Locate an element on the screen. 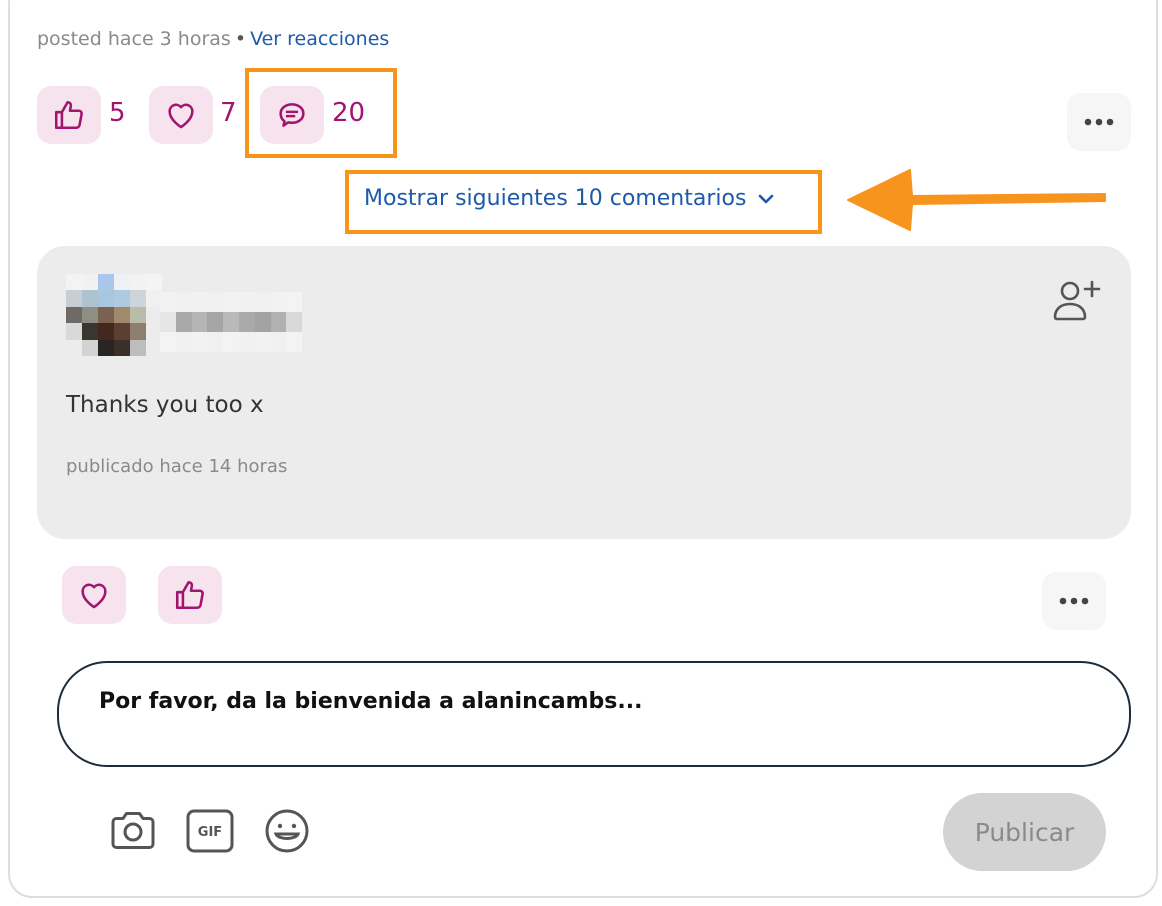 The height and width of the screenshot is (906, 1162). camera-icon is located at coordinates (133, 830).